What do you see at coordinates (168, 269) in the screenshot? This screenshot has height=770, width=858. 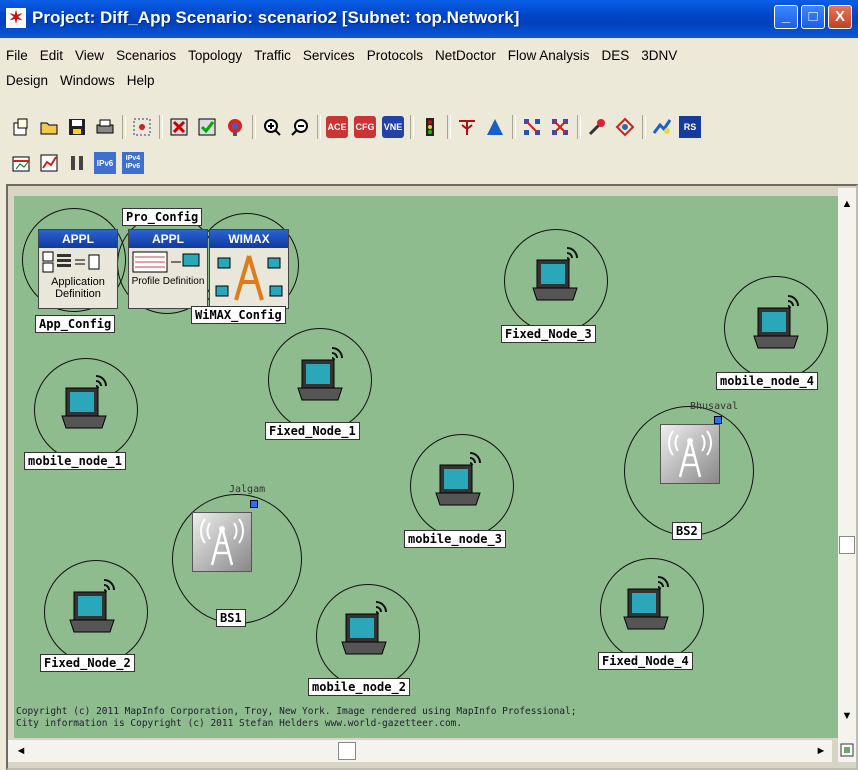 I see `profile-config-node: APPL Profile Definition` at bounding box center [168, 269].